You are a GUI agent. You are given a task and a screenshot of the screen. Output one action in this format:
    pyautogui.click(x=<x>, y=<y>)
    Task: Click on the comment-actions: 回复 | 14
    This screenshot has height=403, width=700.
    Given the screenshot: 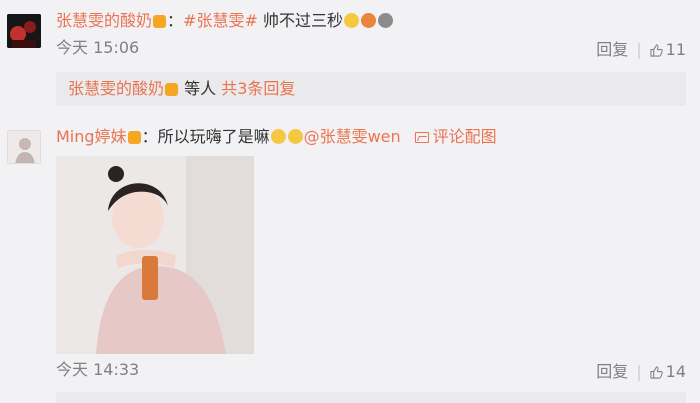 What is the action you would take?
    pyautogui.click(x=641, y=372)
    